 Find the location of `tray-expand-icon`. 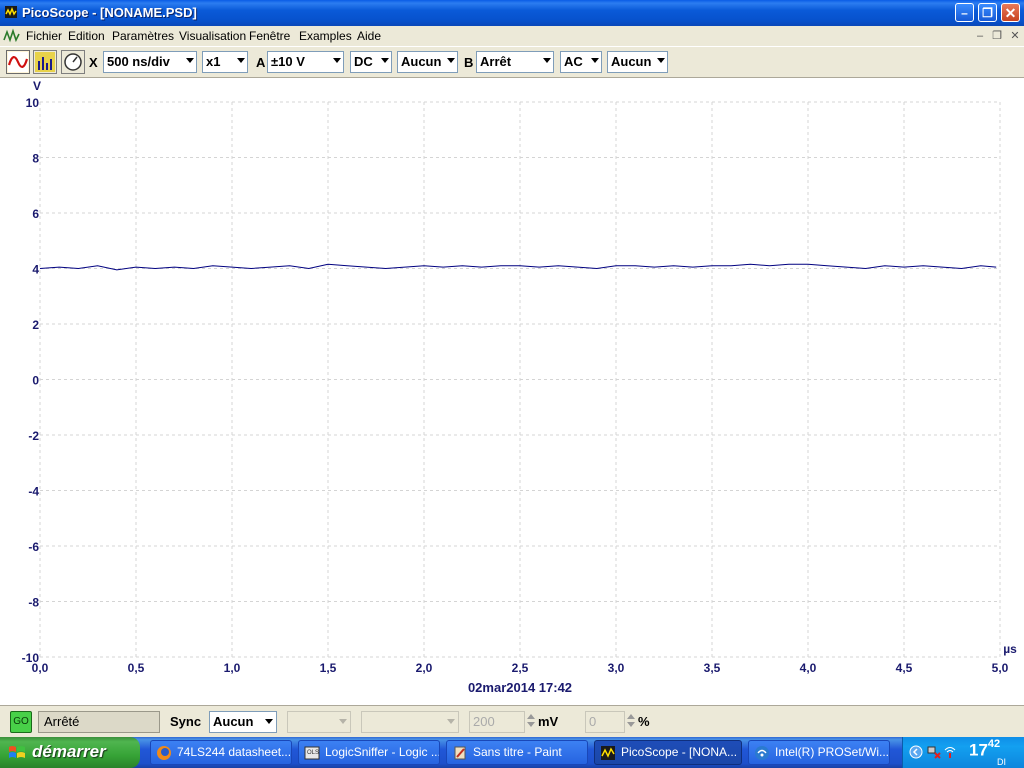

tray-expand-icon is located at coordinates (916, 752).